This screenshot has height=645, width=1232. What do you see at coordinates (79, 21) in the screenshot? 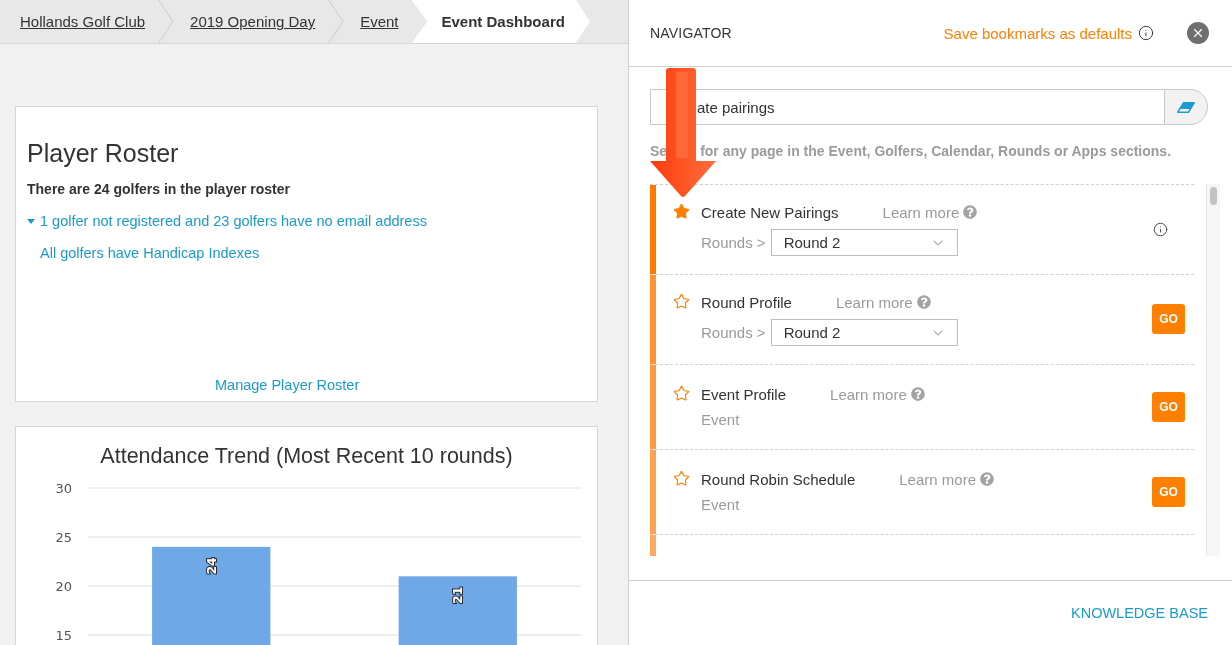
I see `breadcrumb-link: Hollands Golf Club` at bounding box center [79, 21].